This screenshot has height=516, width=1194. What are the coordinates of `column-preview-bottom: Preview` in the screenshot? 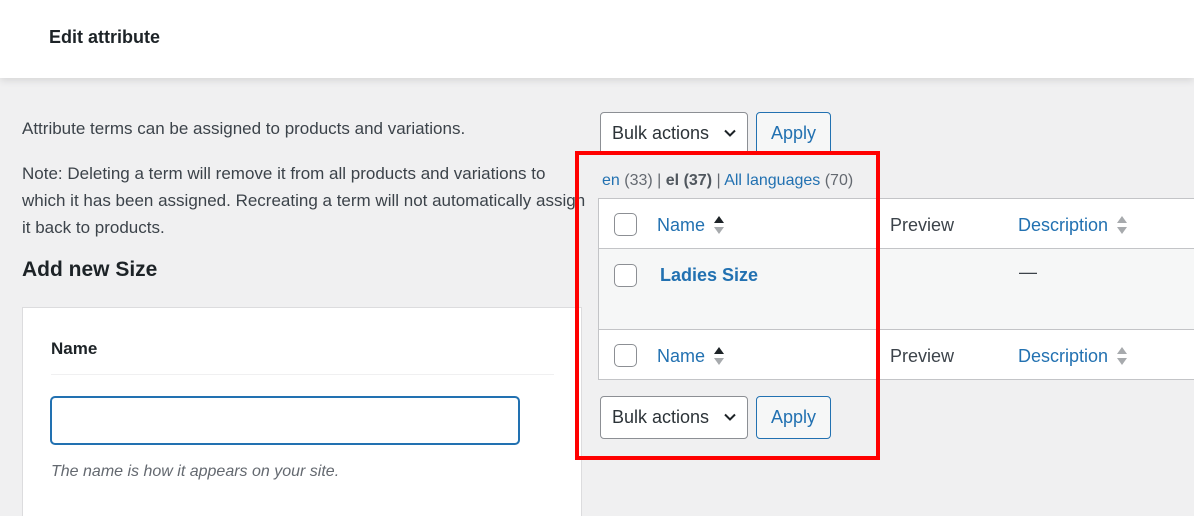 It's located at (922, 355).